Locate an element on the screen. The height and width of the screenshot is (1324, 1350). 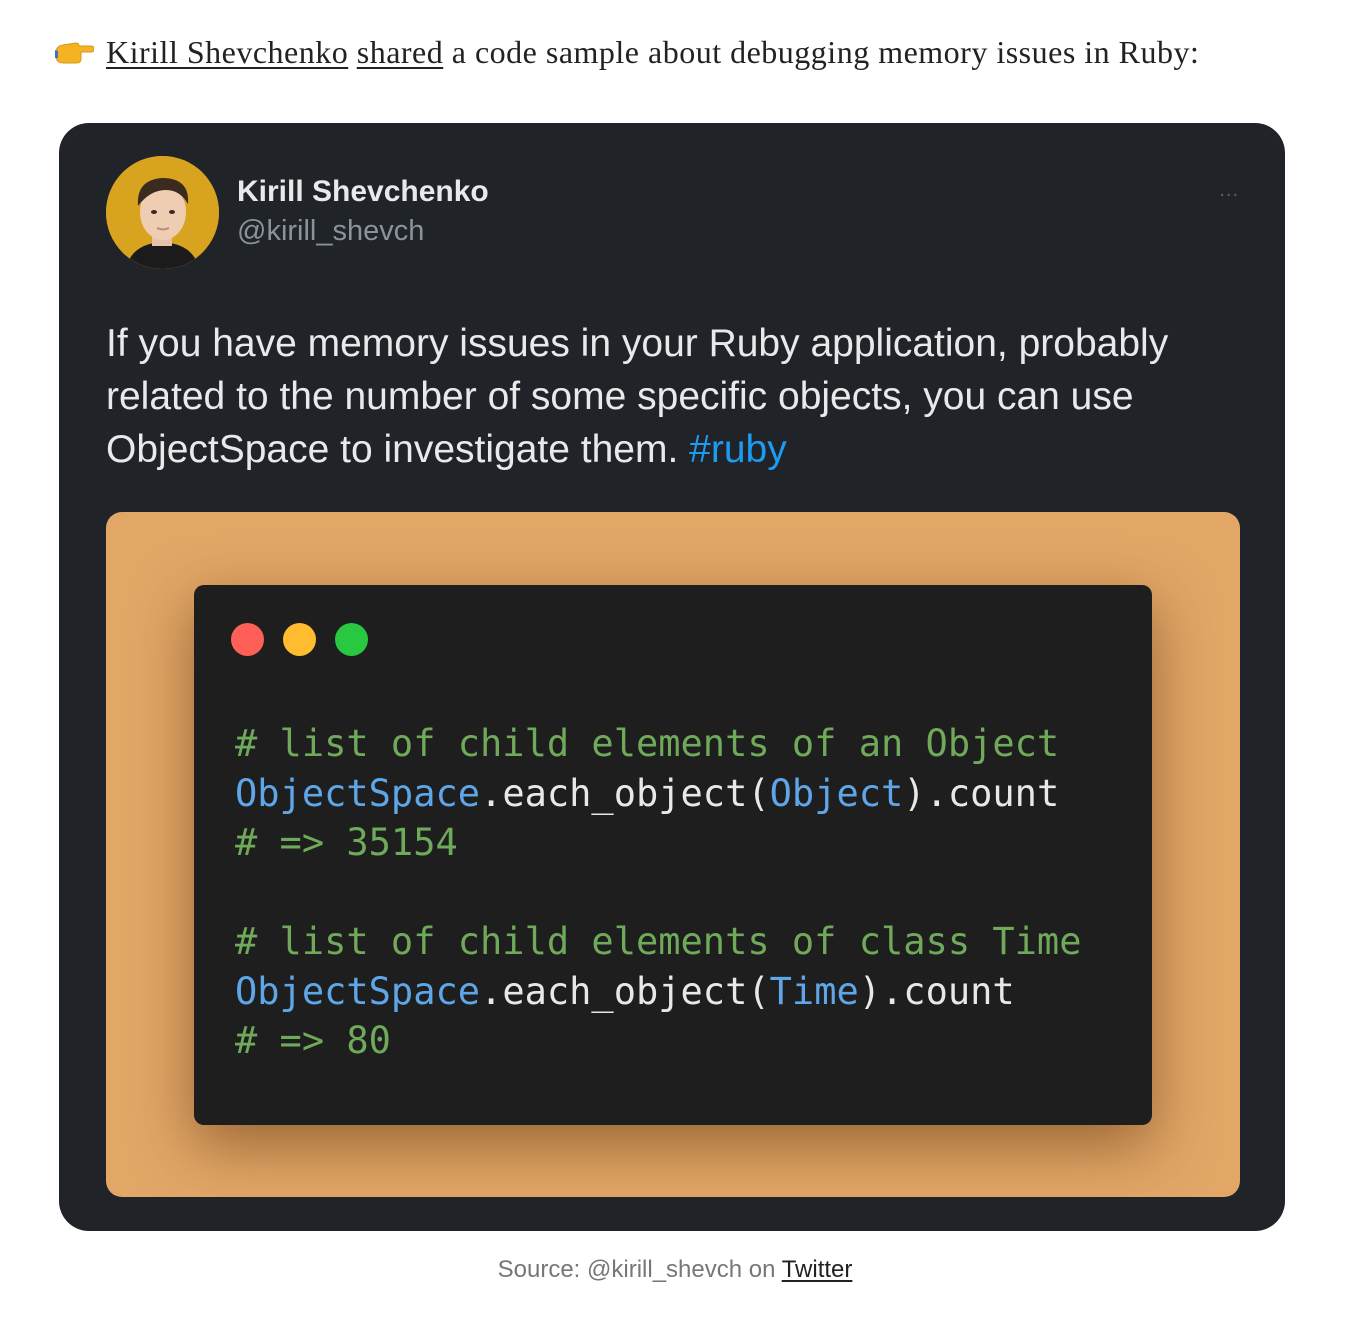
maximize-dot-icon is located at coordinates (351, 639).